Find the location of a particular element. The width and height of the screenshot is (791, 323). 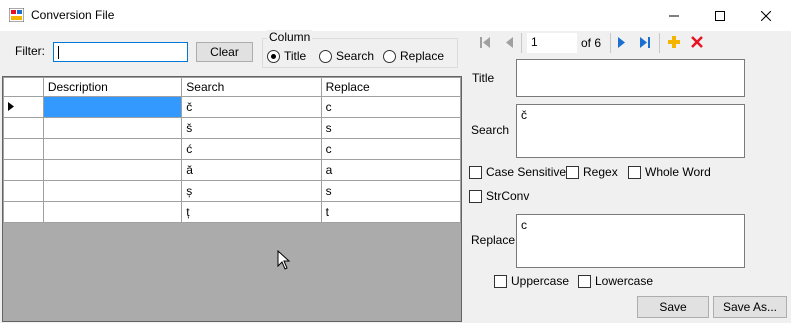

lowercase-checkbox: Lowercase is located at coordinates (615, 281).